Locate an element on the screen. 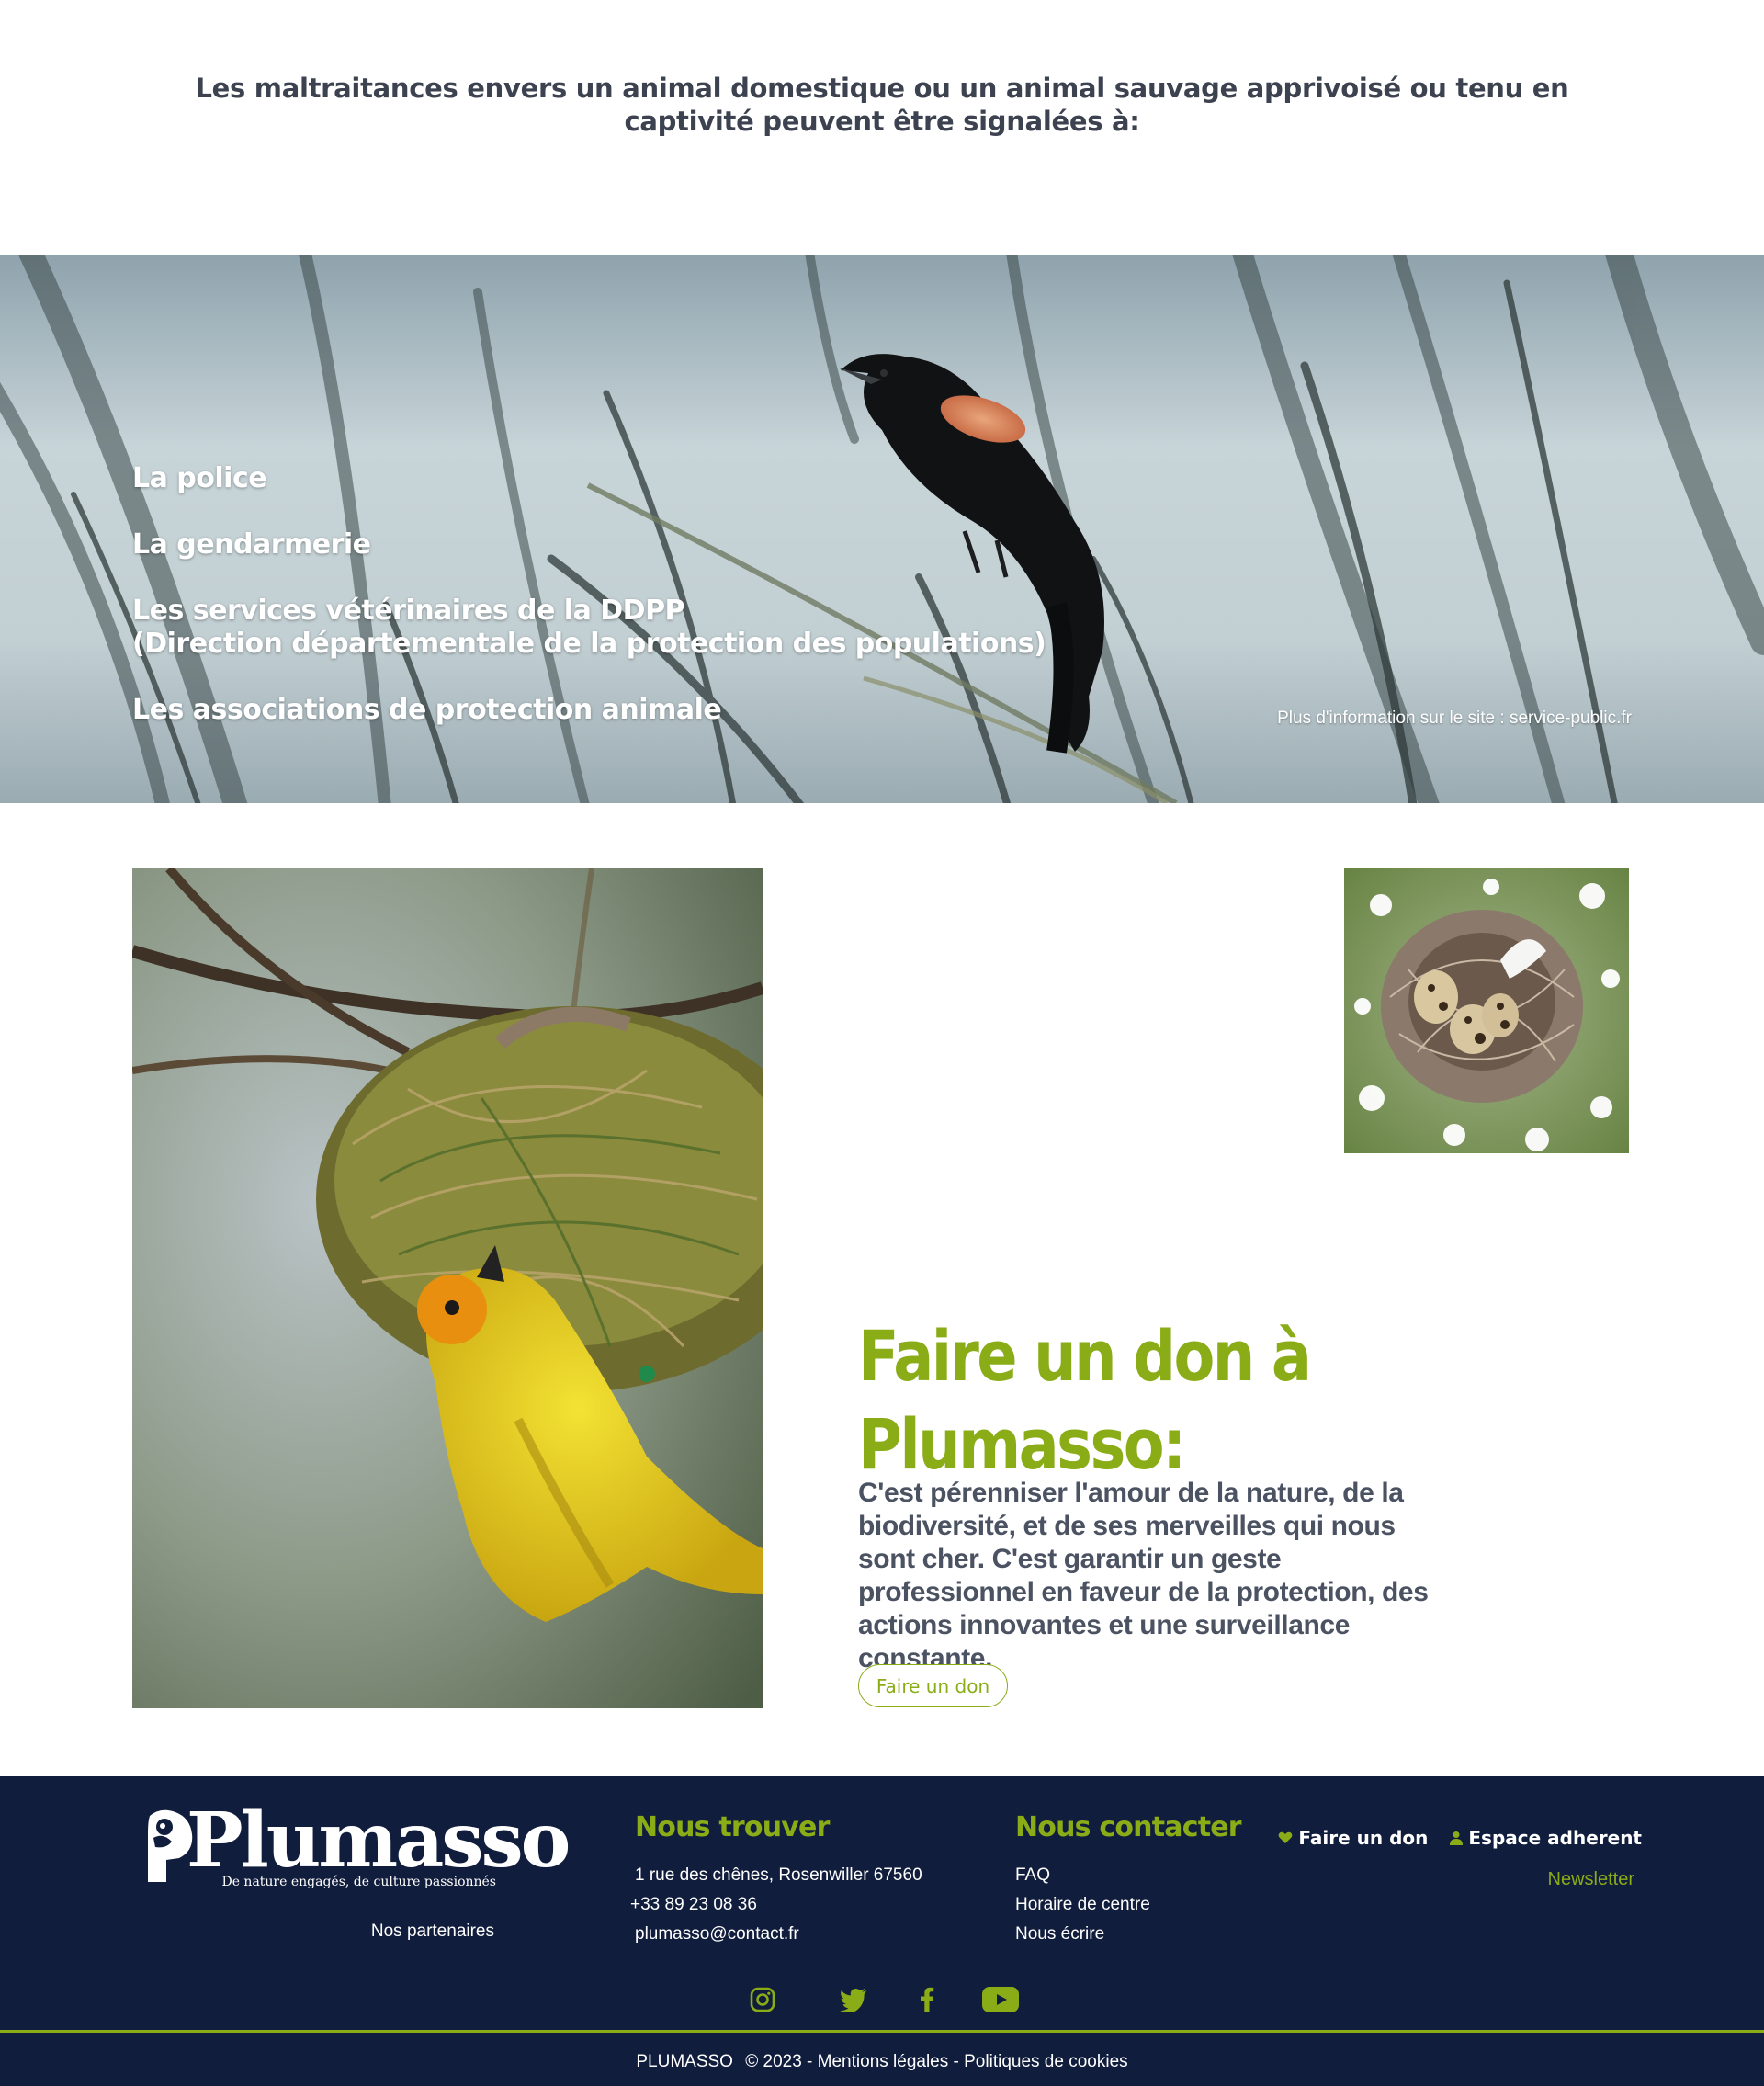 The height and width of the screenshot is (2086, 1764). authority-item-gendarmerie: La gendarmerie is located at coordinates (589, 544).